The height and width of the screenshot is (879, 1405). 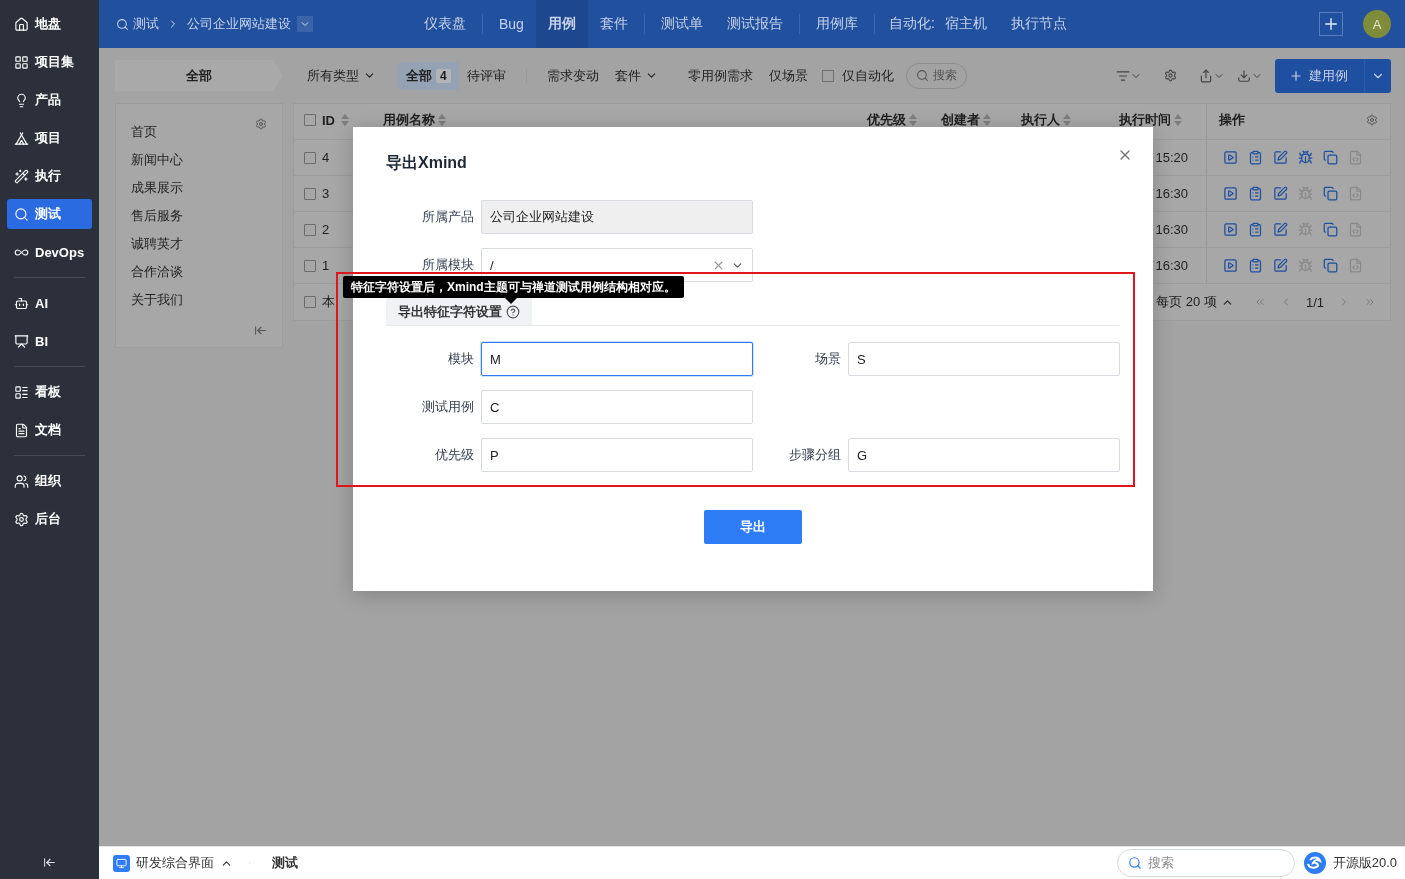 What do you see at coordinates (310, 120) in the screenshot?
I see `select-all-checkbox` at bounding box center [310, 120].